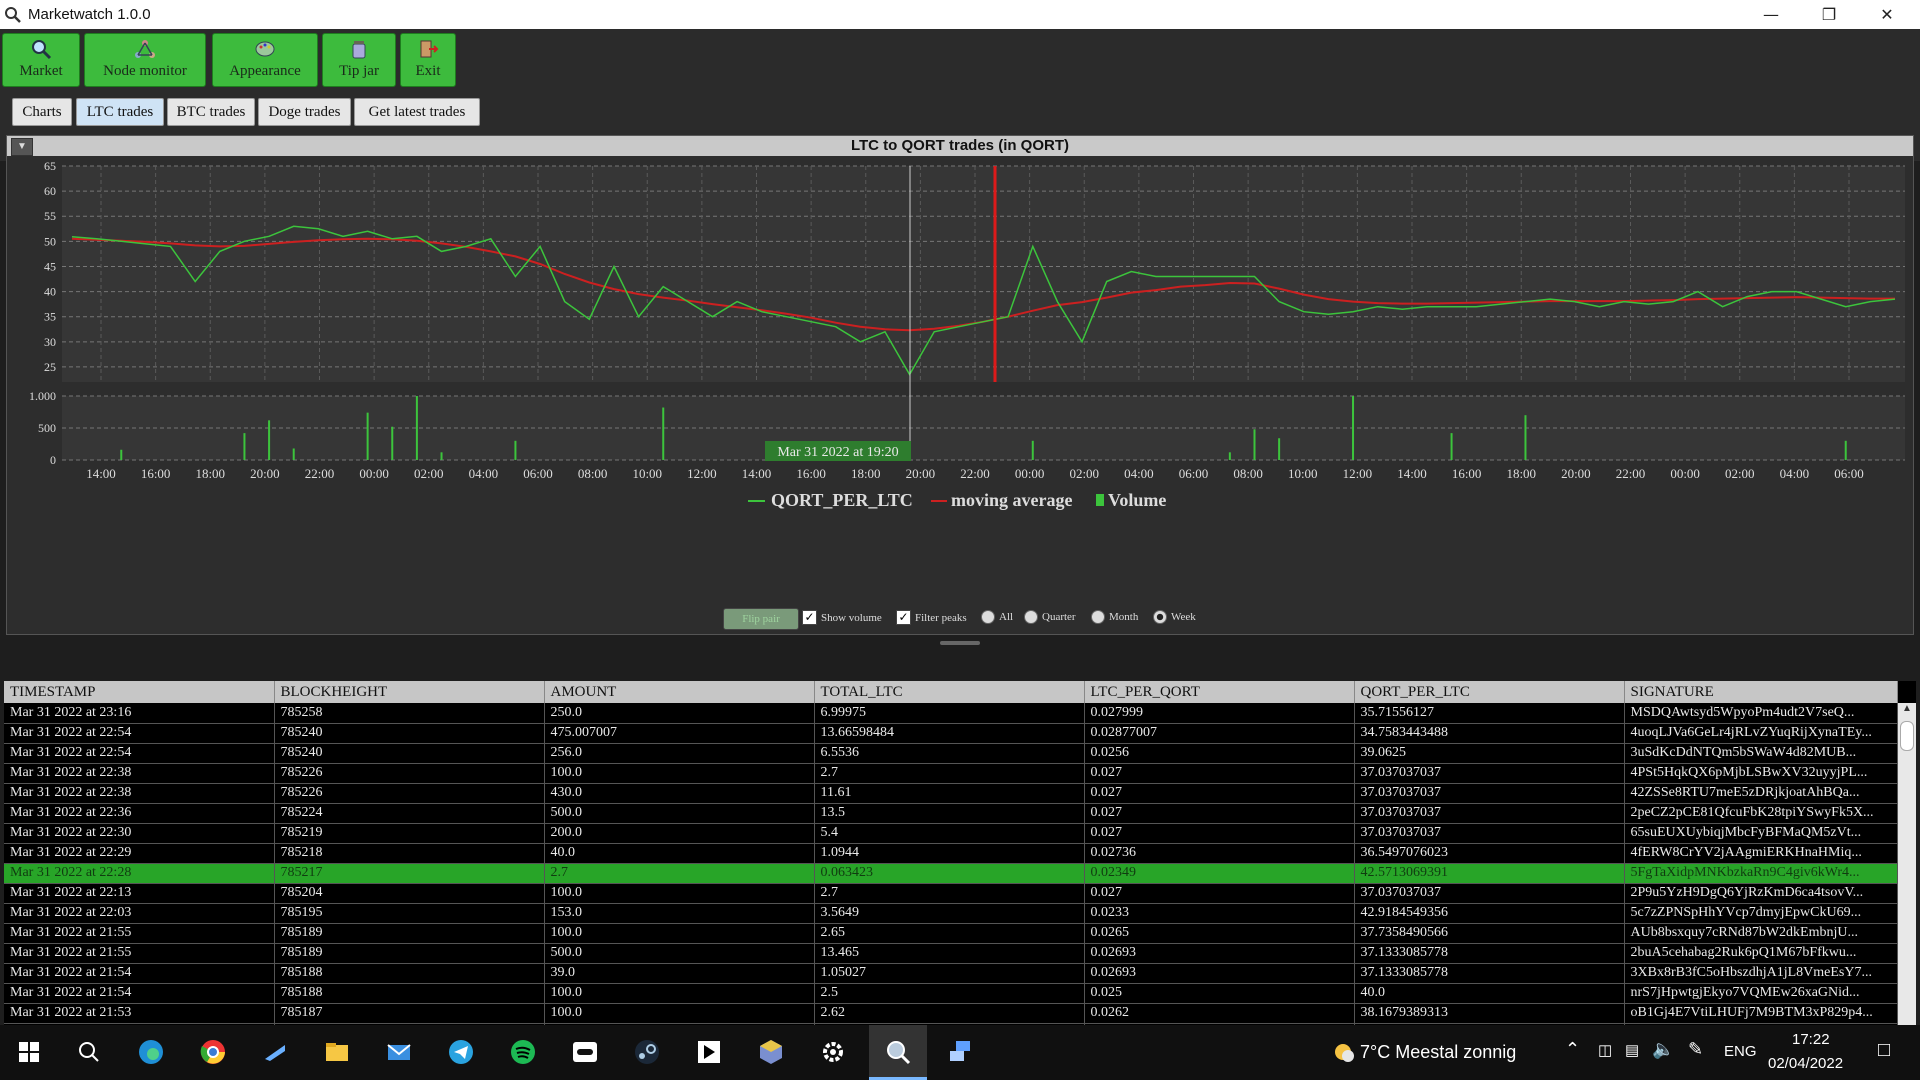 This screenshot has width=1920, height=1080. Describe the element at coordinates (960, 146) in the screenshot. I see `chart-title: LTC to QORT trades (in QORT)` at that location.